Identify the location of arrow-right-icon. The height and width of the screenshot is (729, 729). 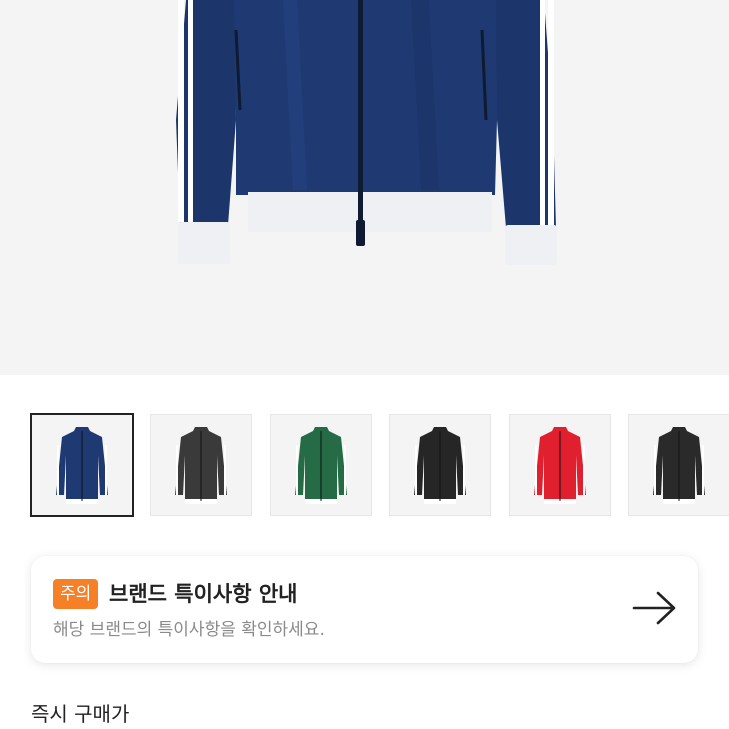
(655, 608).